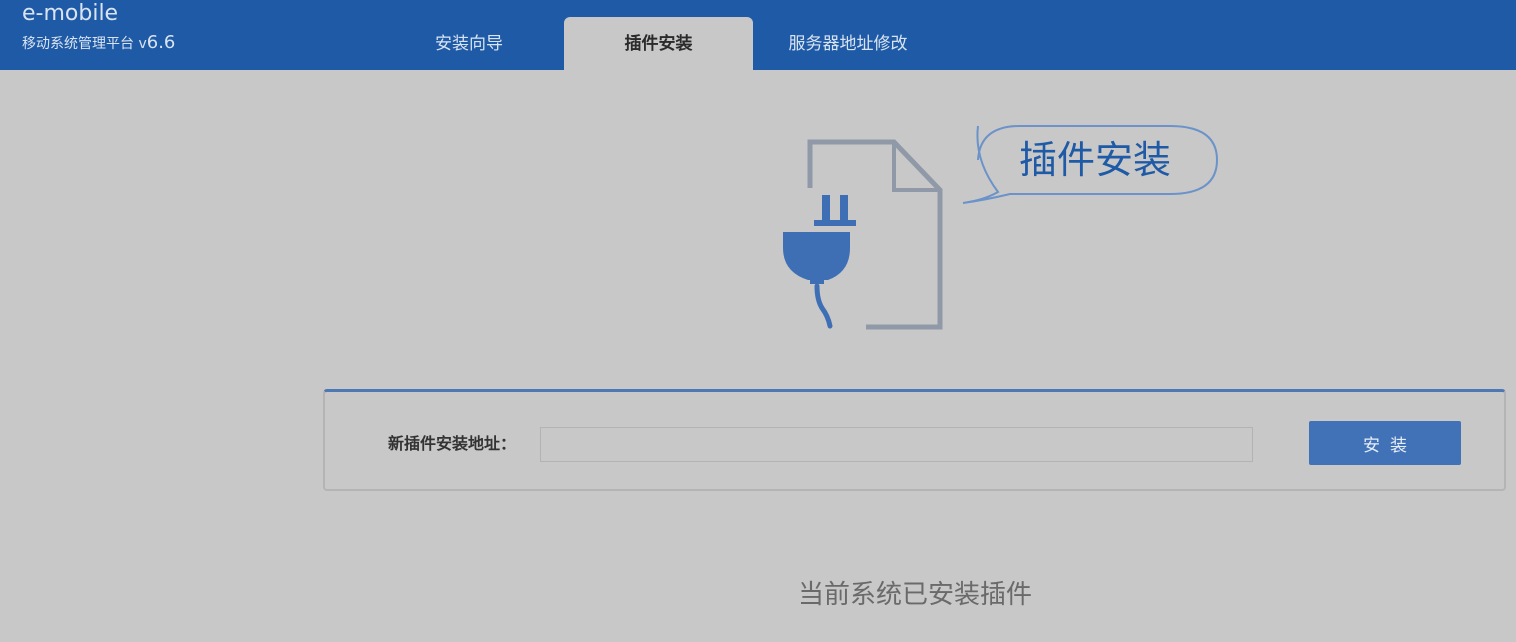 This screenshot has width=1516, height=642. Describe the element at coordinates (896, 444) in the screenshot. I see `plugin-url-input` at that location.